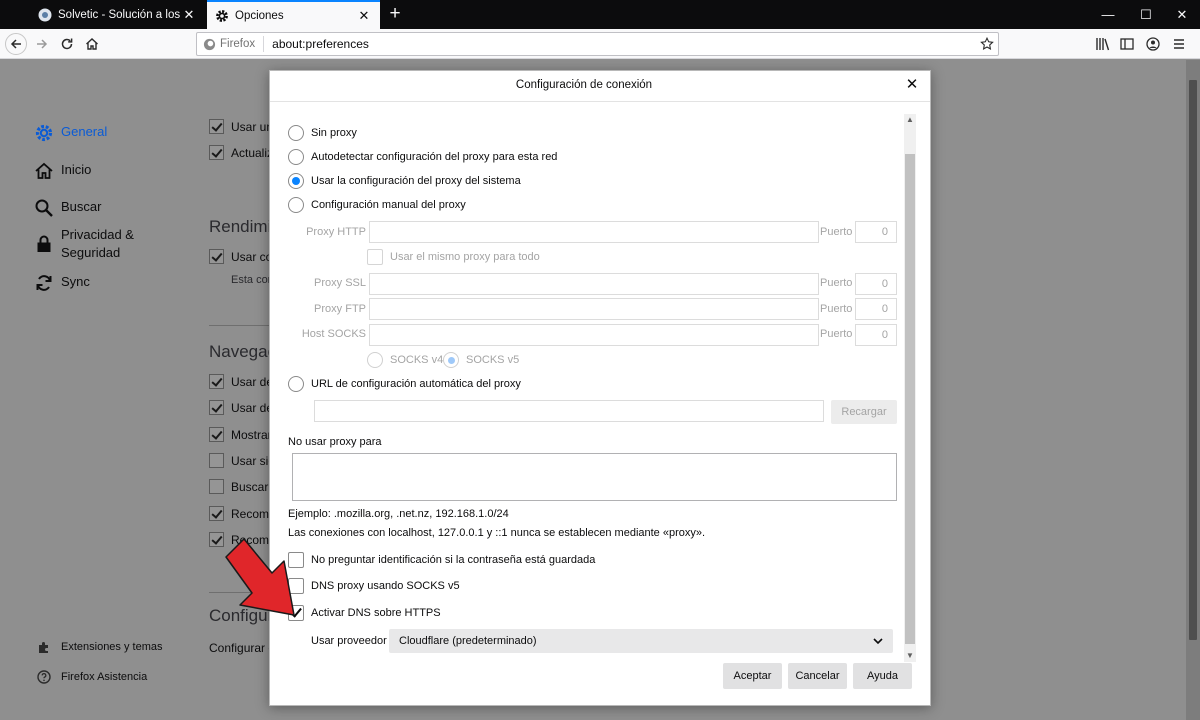 This screenshot has height=720, width=1200. What do you see at coordinates (349, 641) in the screenshot?
I see `provider-label: Usar proveedor` at bounding box center [349, 641].